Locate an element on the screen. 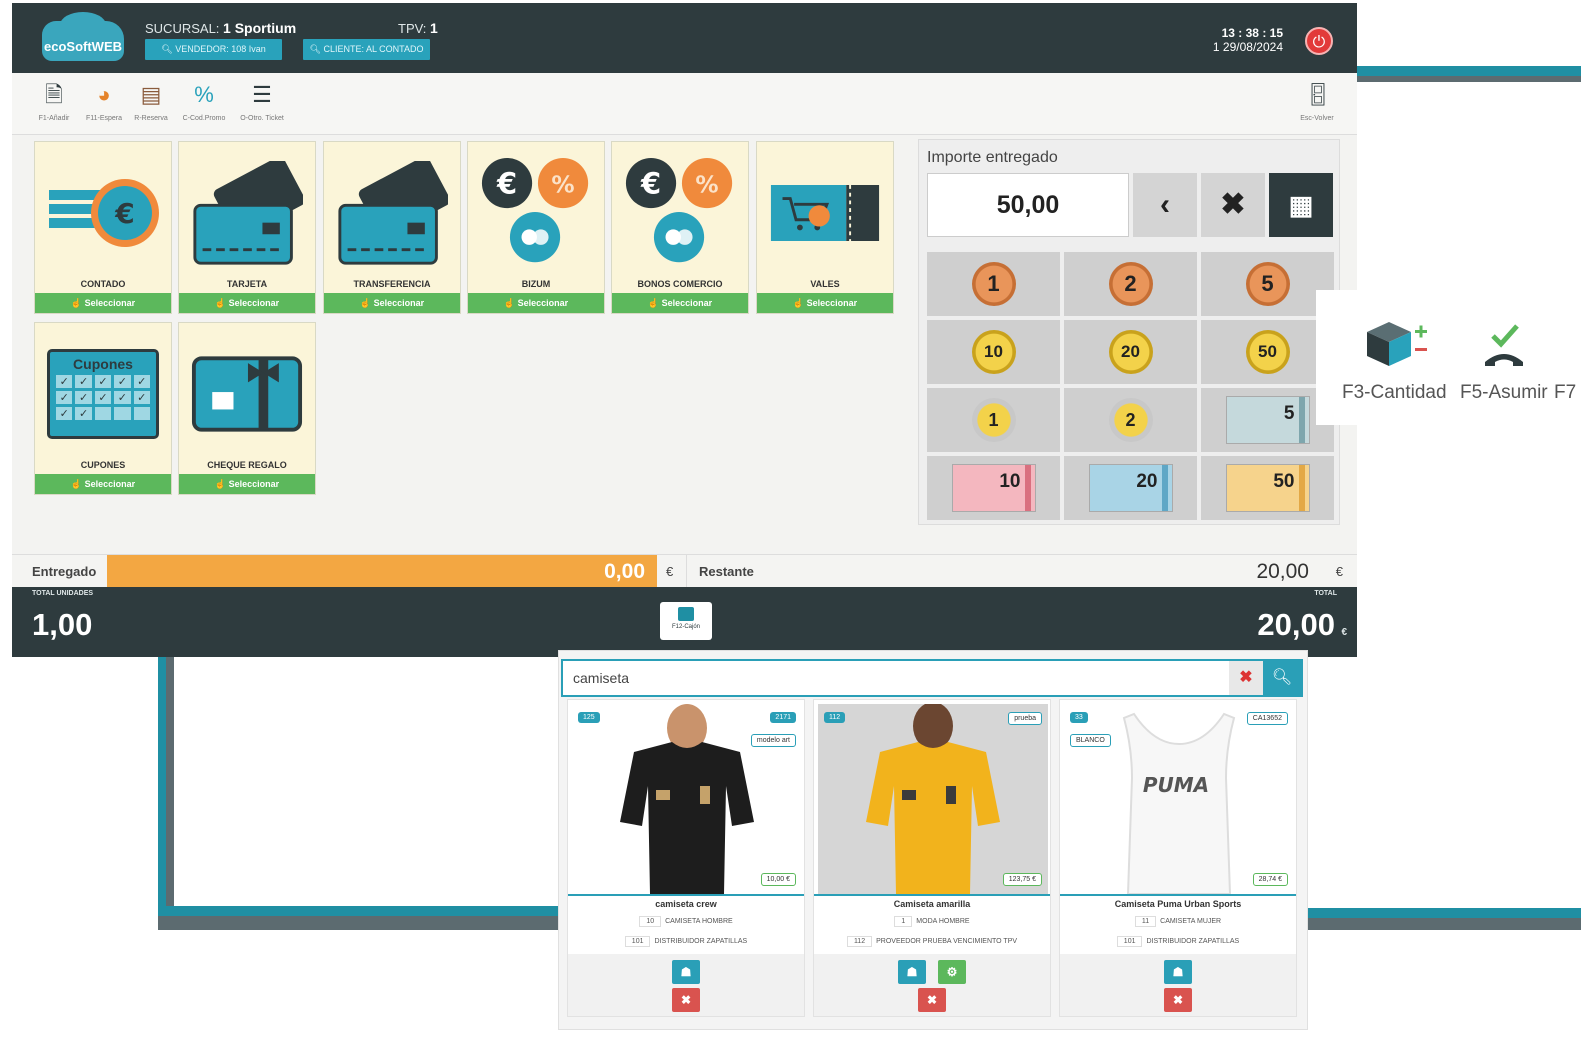 Image resolution: width=1581 pixels, height=1054 pixels. search-button: 🔍︎ is located at coordinates (1282, 678).